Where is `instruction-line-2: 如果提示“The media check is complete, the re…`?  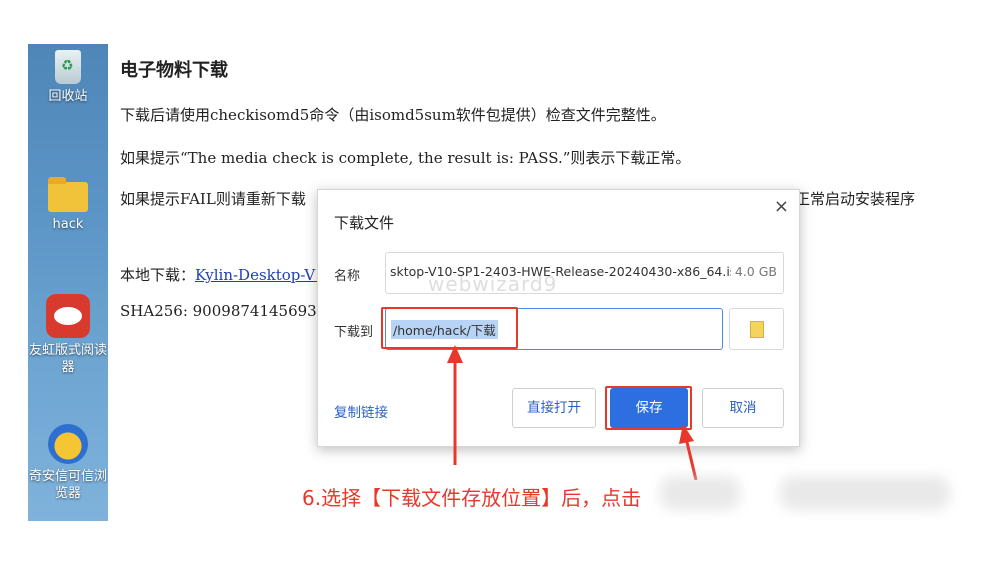
instruction-line-2: 如果提示“The media check is complete, the re… is located at coordinates (405, 158).